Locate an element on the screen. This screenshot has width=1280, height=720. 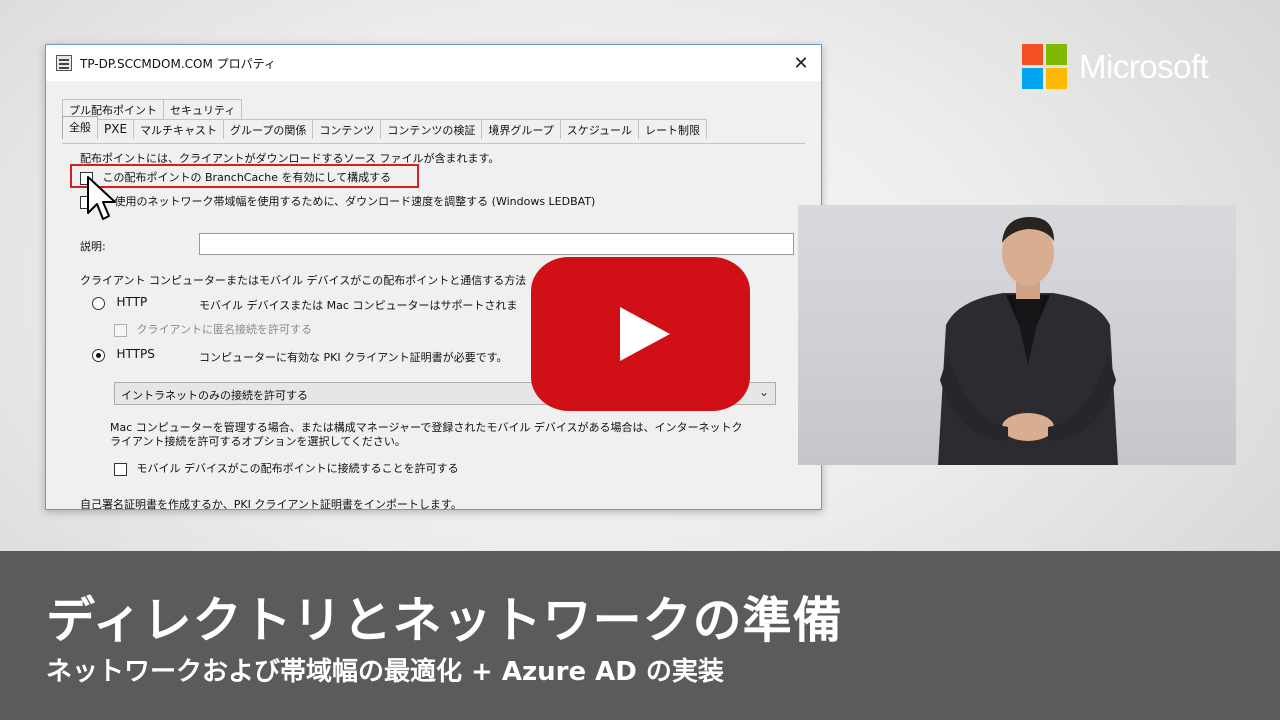
tab-group-relationships: グループの関係 is located at coordinates (268, 129).